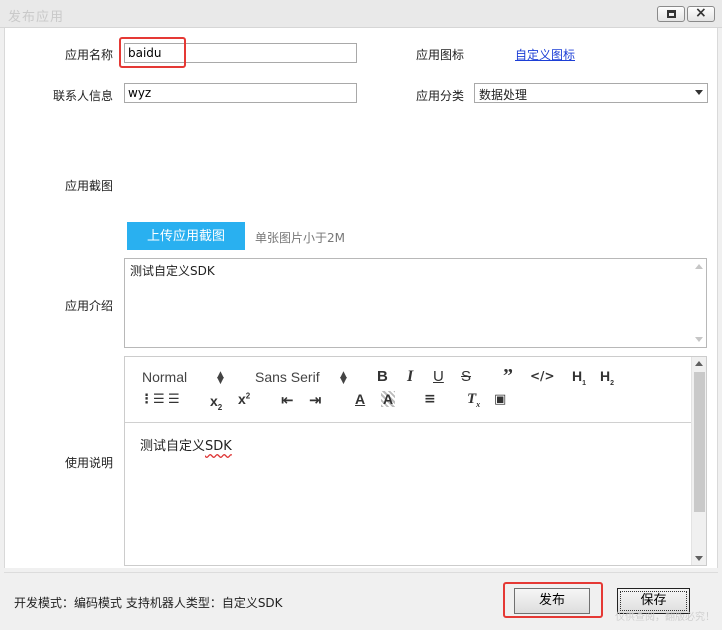 The image size is (722, 630). Describe the element at coordinates (218, 446) in the screenshot. I see `usage-content-sdk: SDK` at that location.